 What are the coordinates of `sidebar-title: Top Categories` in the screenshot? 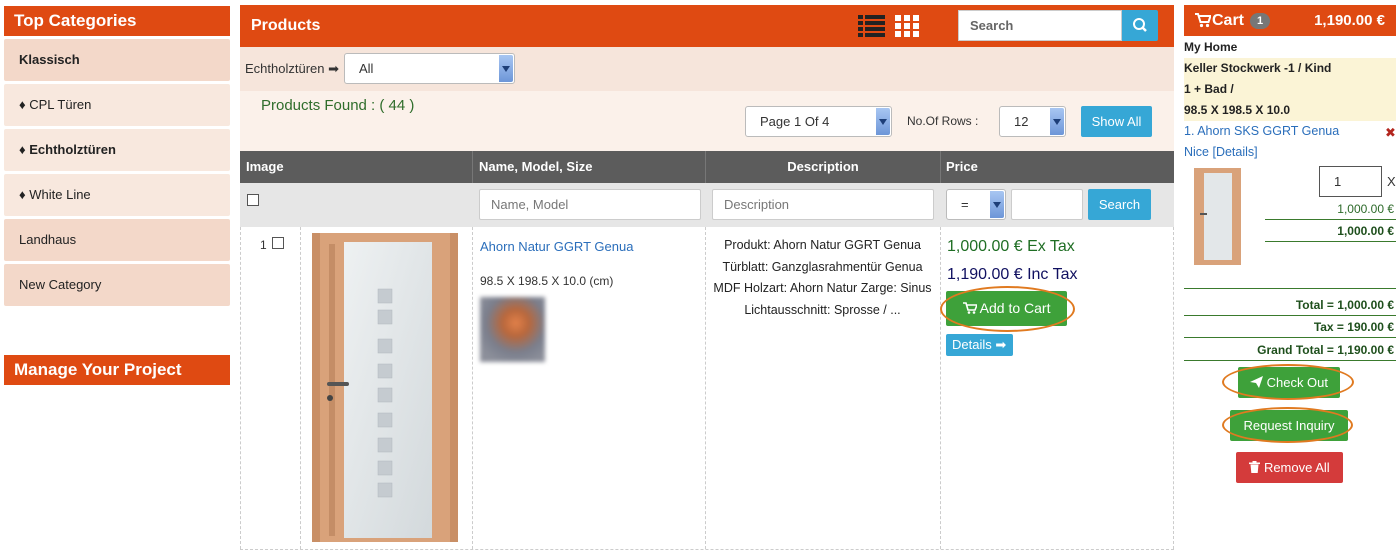 It's located at (117, 21).